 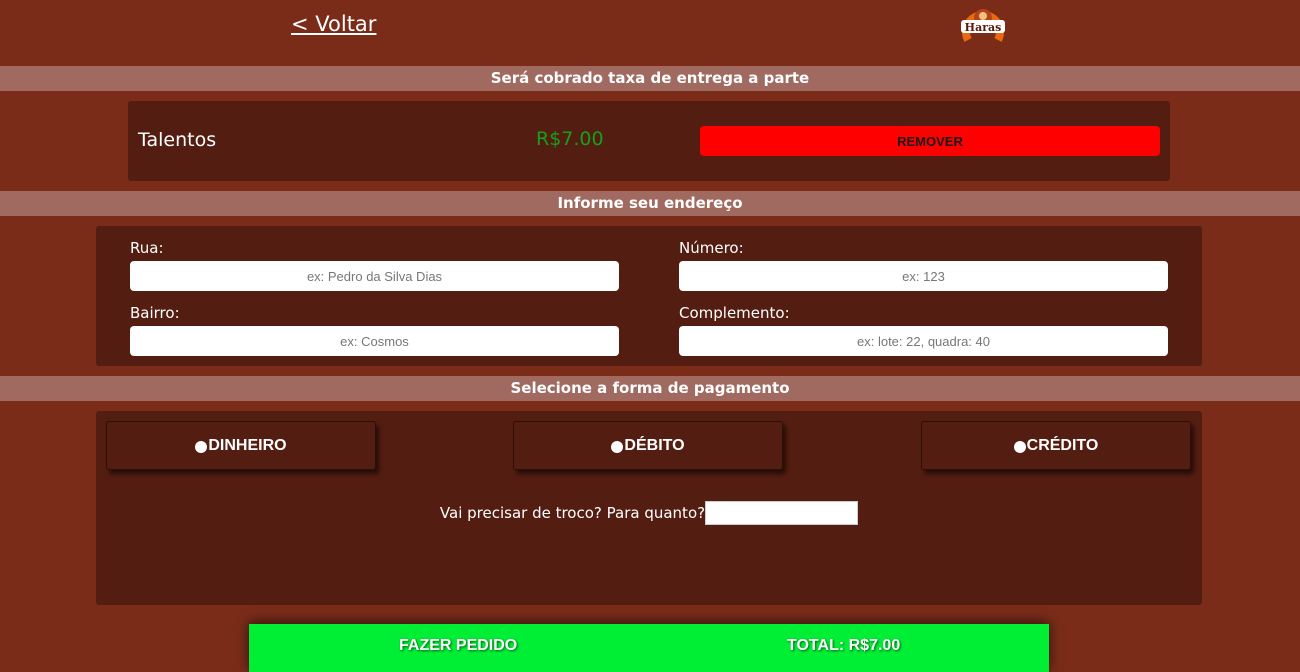 What do you see at coordinates (570, 139) in the screenshot?
I see `item-price: R$7.00` at bounding box center [570, 139].